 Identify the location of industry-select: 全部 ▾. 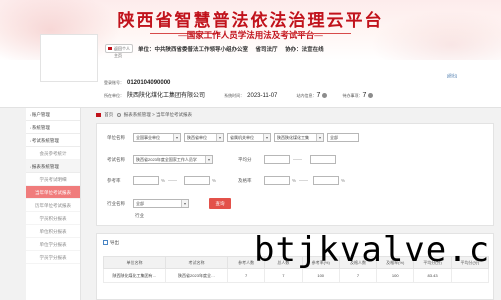
(161, 203).